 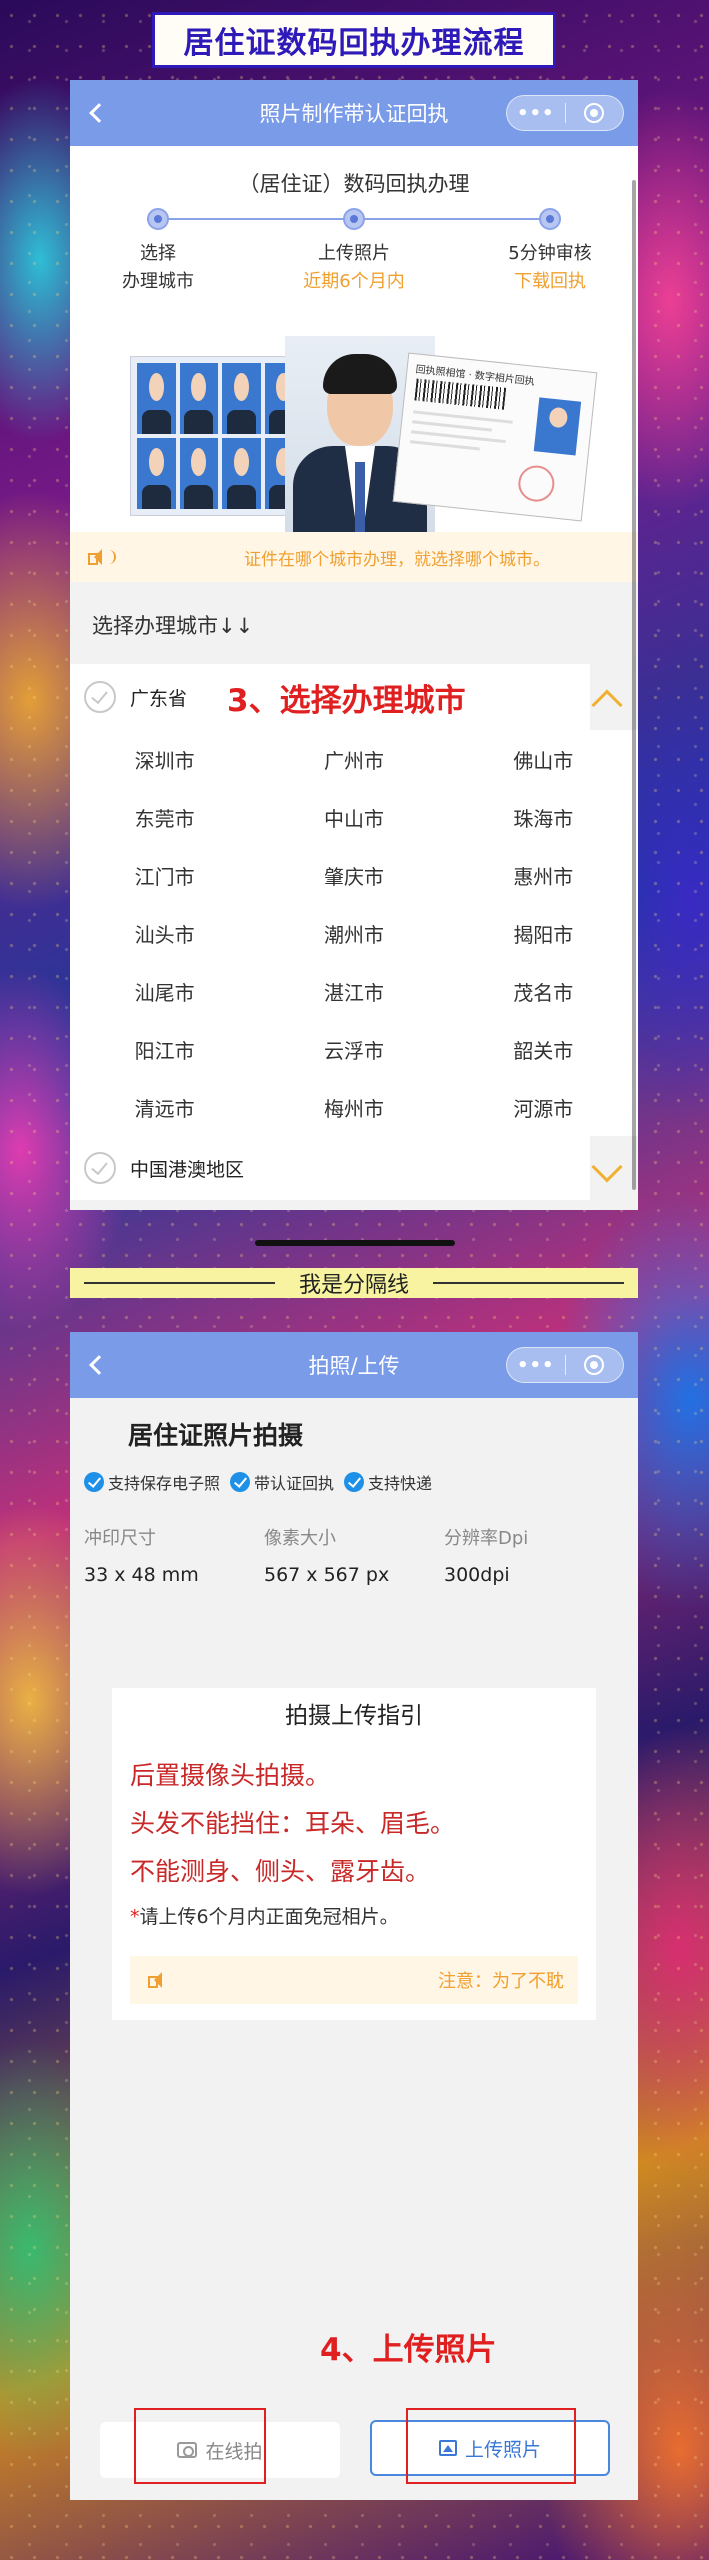 What do you see at coordinates (486, 1538) in the screenshot?
I see `spec-label: 分辨率Dpi` at bounding box center [486, 1538].